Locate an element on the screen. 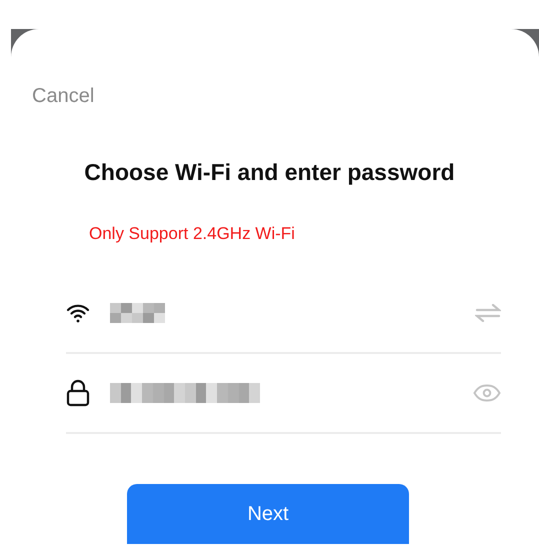 Image resolution: width=539 pixels, height=550 pixels. cancel-link: Cancel is located at coordinates (63, 96).